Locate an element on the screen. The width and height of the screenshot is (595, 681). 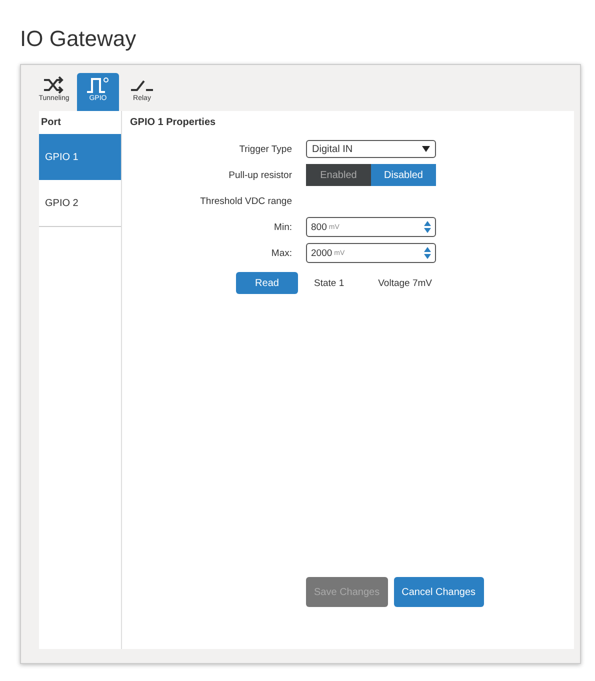
port-item: GPIO 1 is located at coordinates (80, 157).